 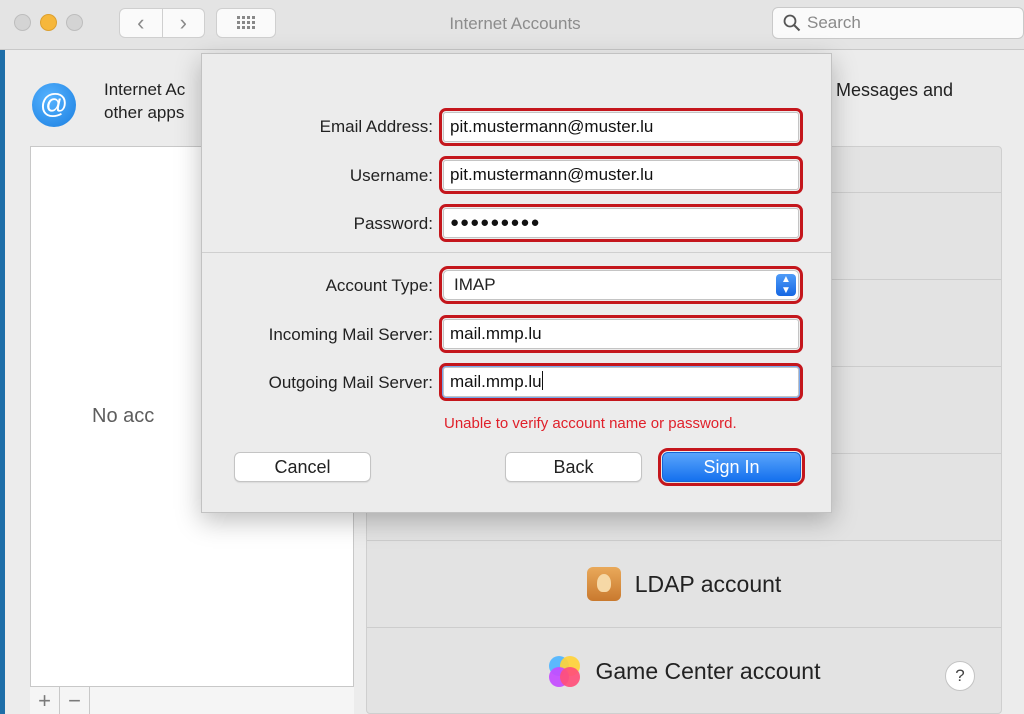 I want to click on sheet-divider, so click(x=516, y=252).